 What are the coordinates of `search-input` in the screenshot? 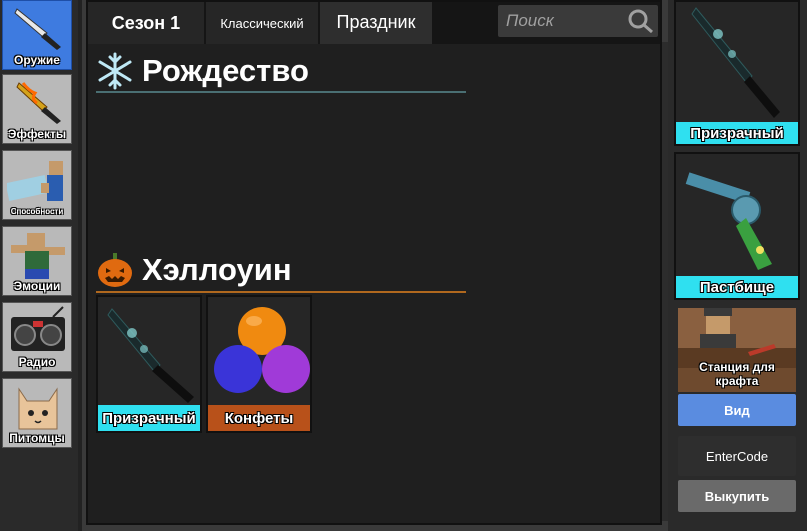 It's located at (566, 21).